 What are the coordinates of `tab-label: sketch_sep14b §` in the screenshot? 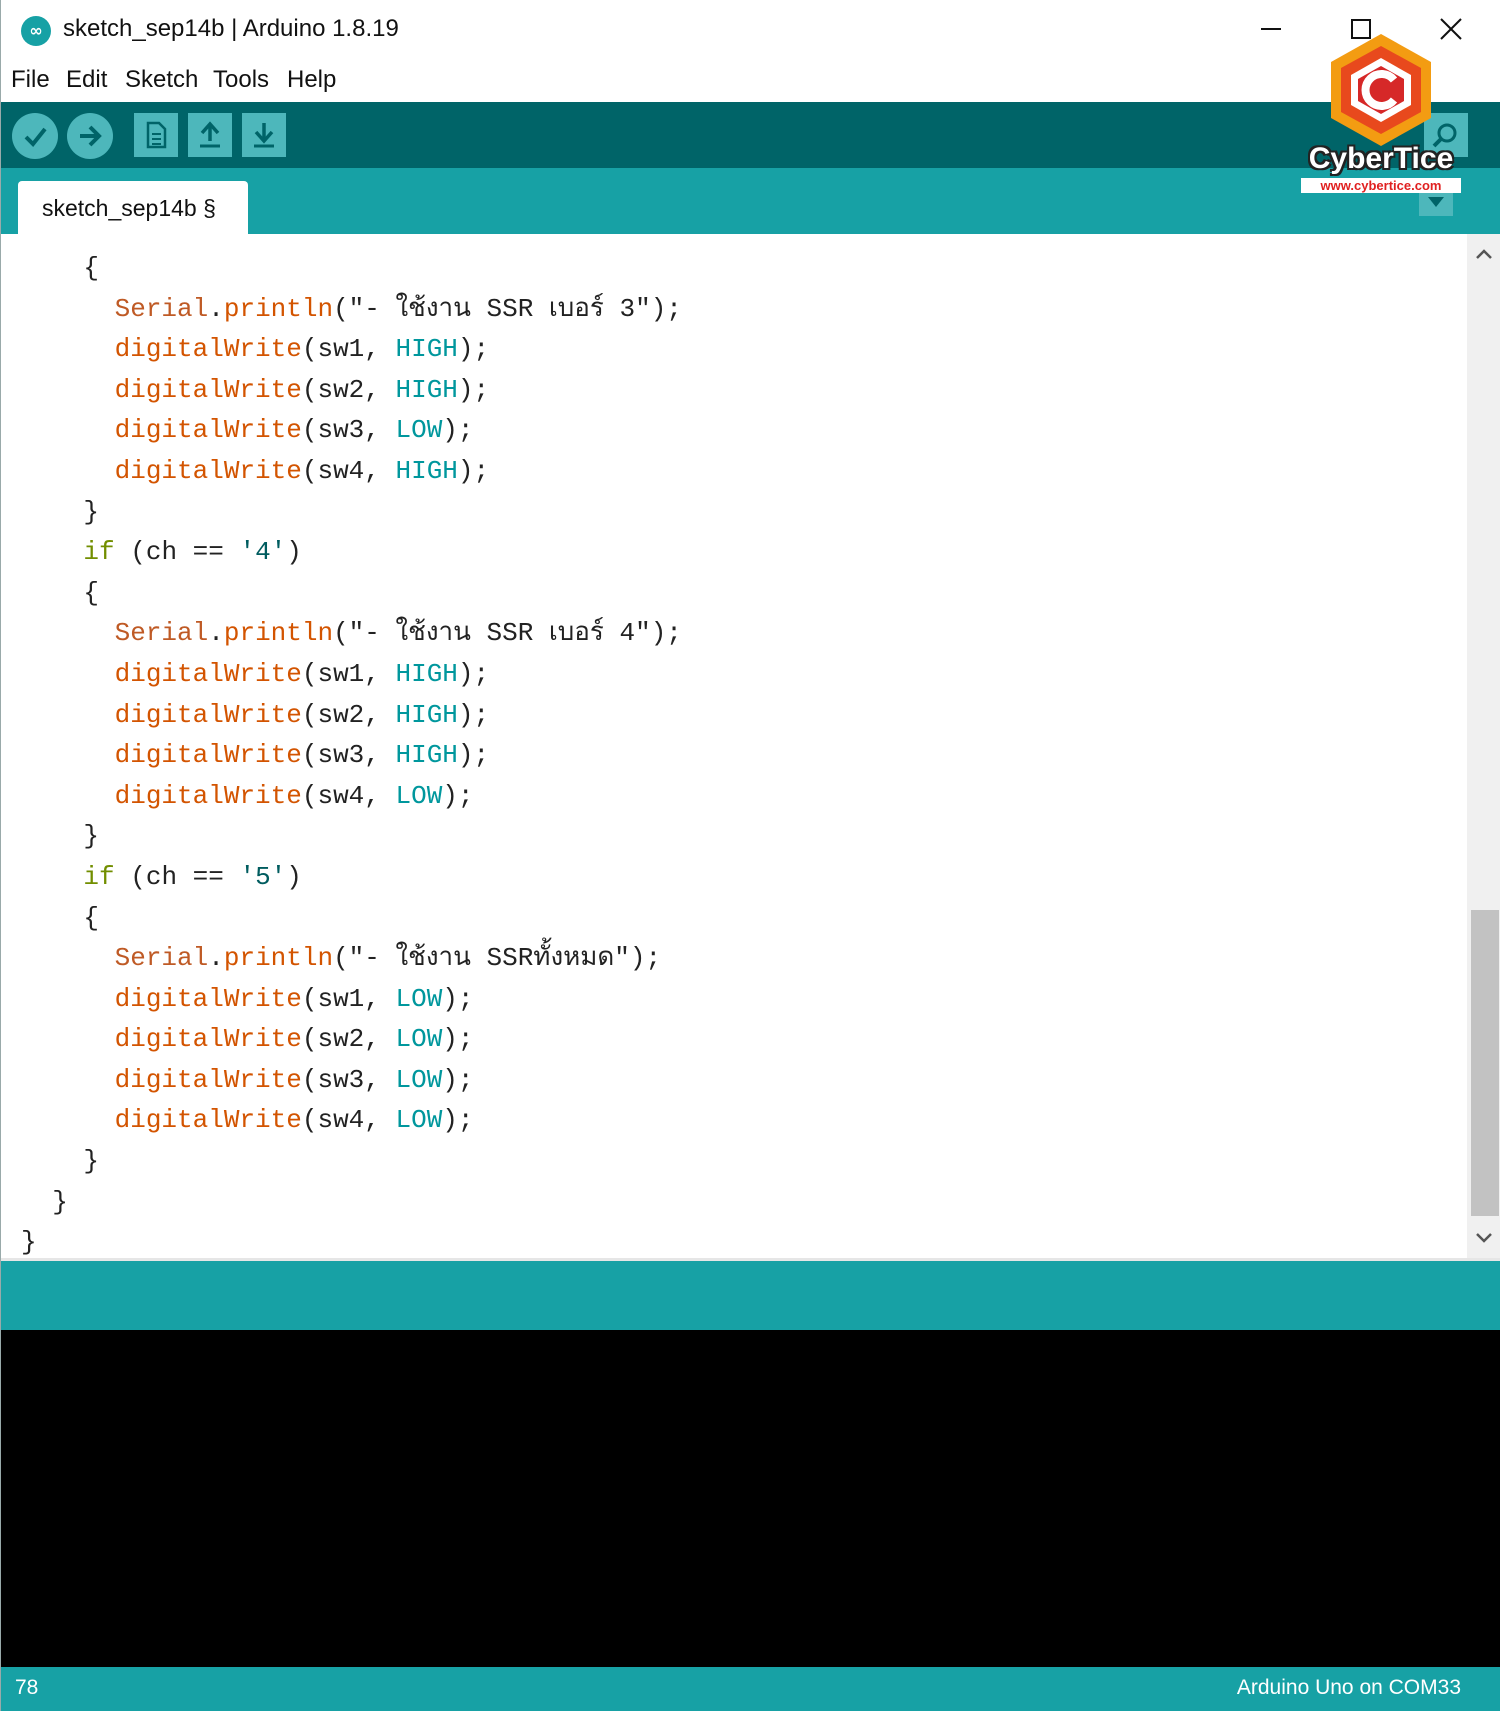 It's located at (129, 208).